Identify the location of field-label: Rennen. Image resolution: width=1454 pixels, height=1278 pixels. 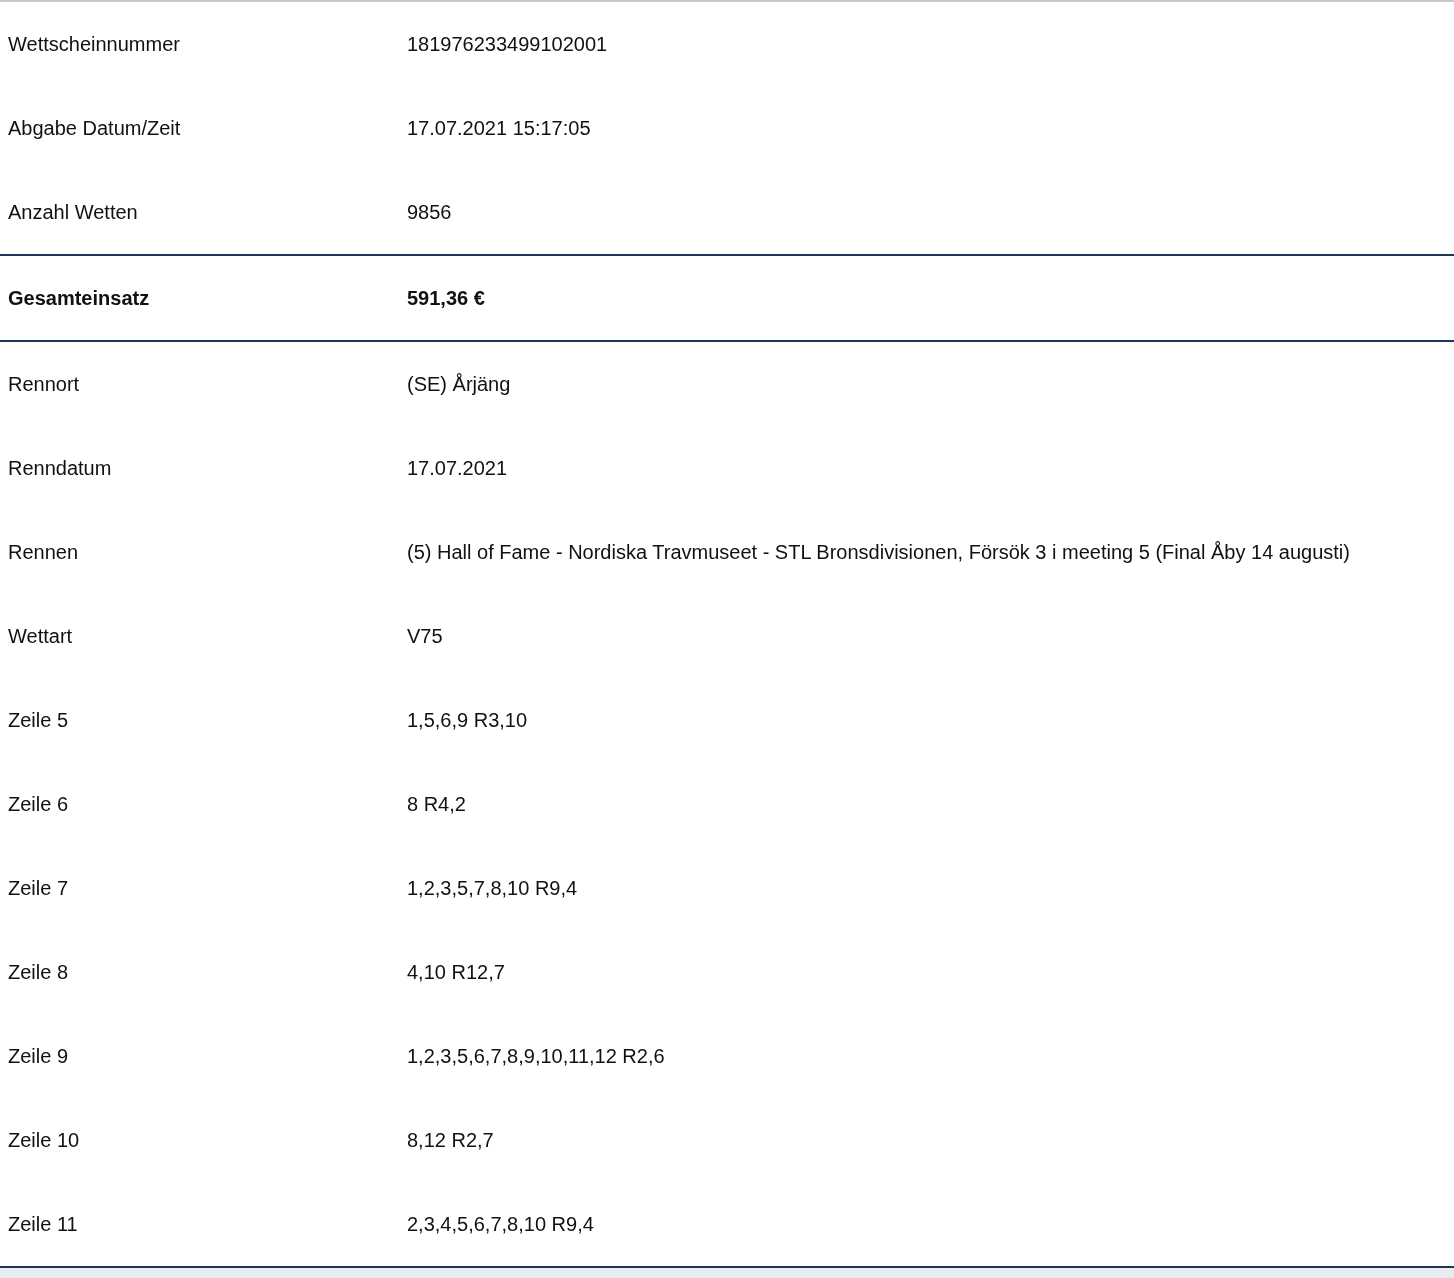
(43, 552).